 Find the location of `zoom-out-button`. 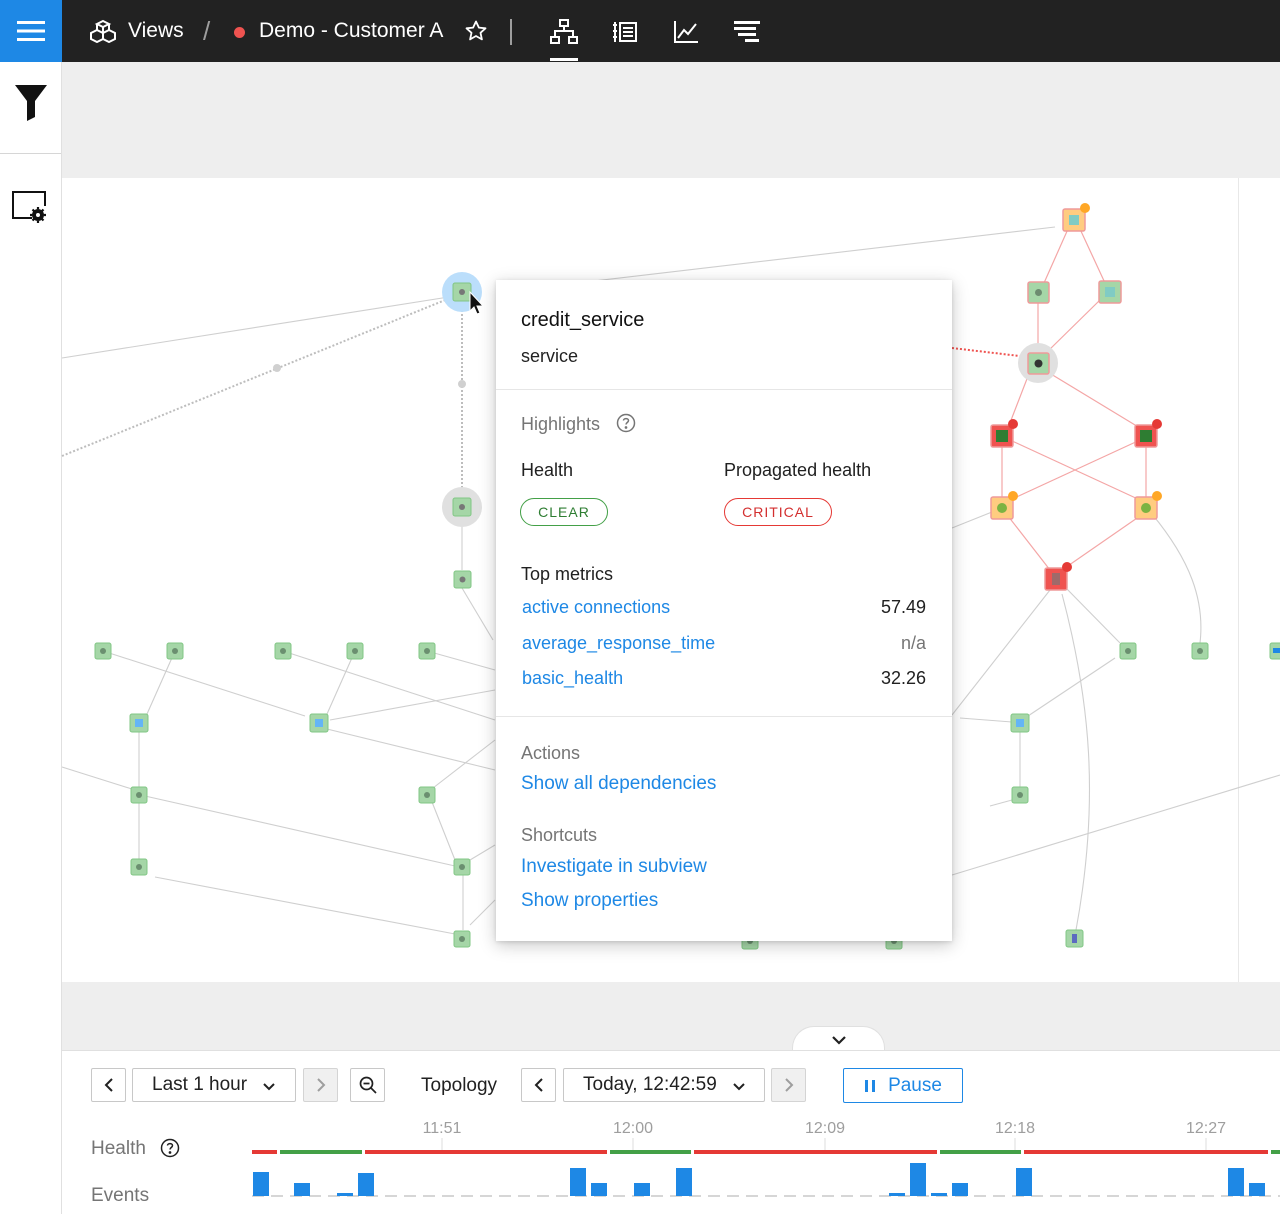

zoom-out-button is located at coordinates (367, 1085).